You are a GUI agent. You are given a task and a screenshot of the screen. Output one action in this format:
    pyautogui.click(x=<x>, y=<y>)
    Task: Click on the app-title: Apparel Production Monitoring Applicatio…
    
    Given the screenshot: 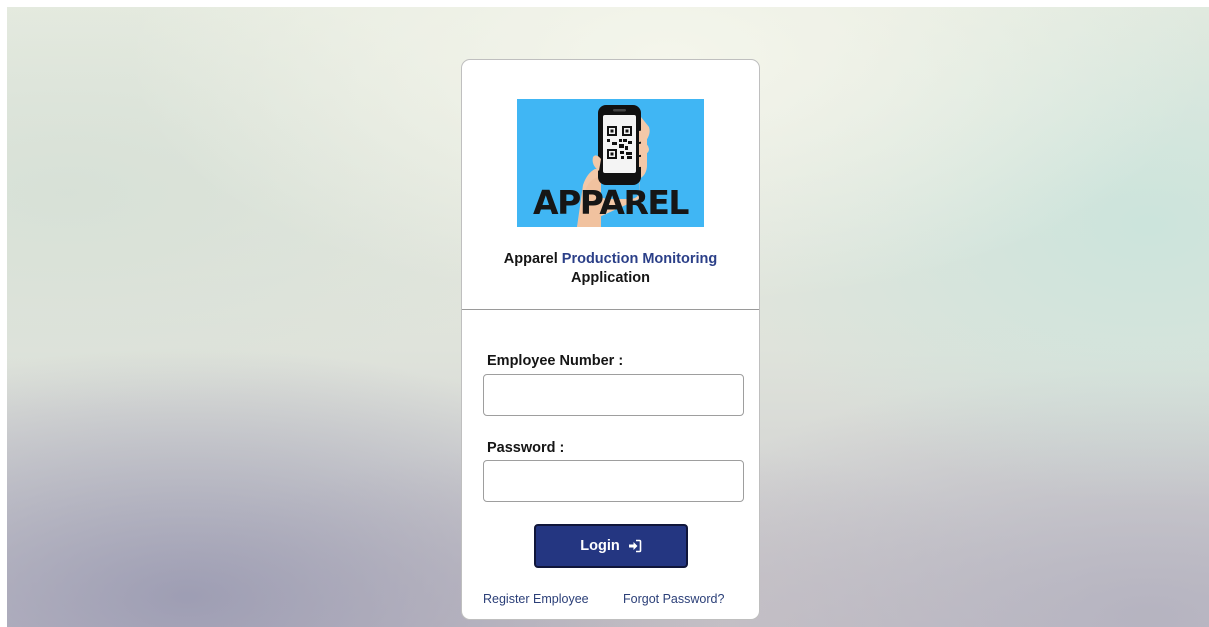 What is the action you would take?
    pyautogui.click(x=610, y=269)
    